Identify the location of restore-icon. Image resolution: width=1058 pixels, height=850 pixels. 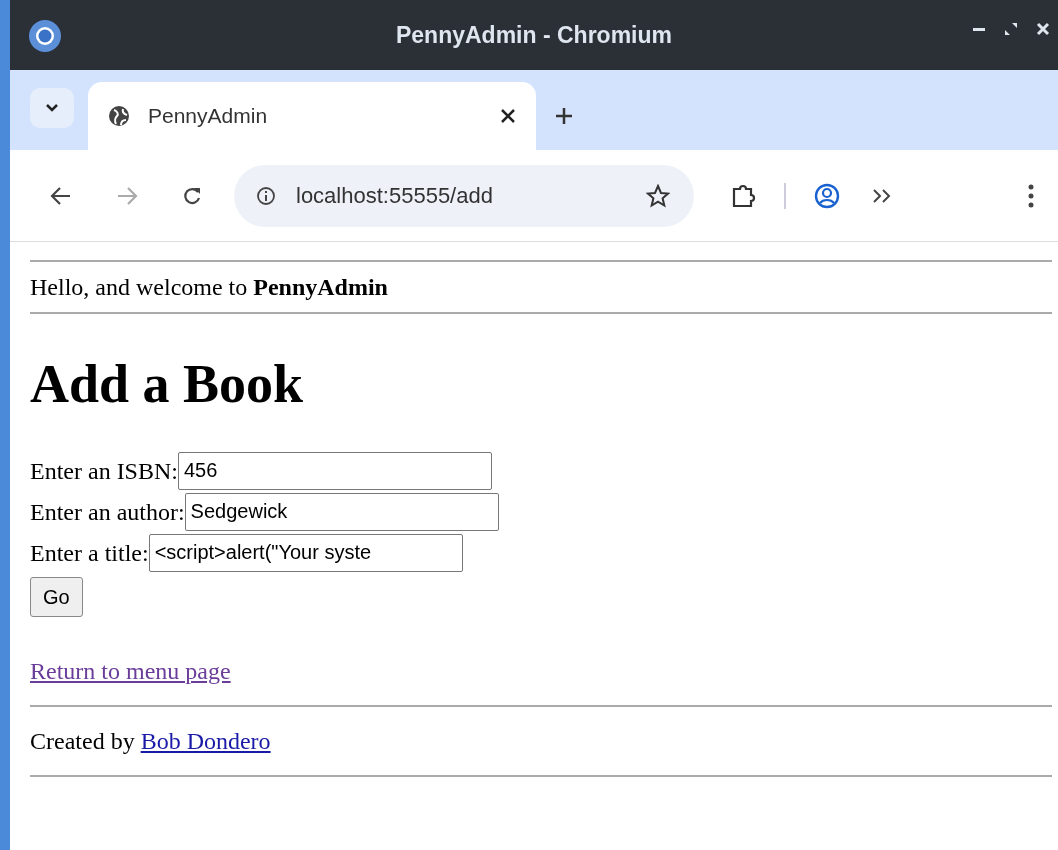
(1011, 29).